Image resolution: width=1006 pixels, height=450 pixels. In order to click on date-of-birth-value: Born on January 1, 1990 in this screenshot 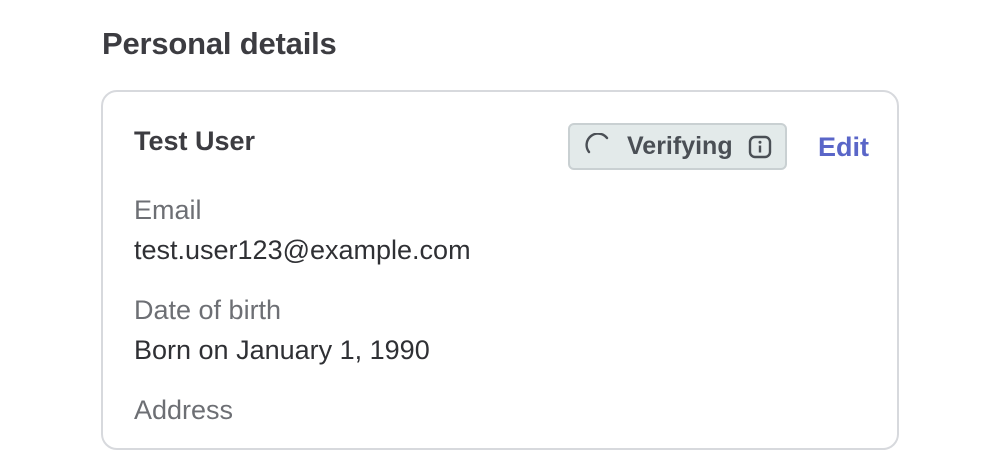, I will do `click(282, 350)`.